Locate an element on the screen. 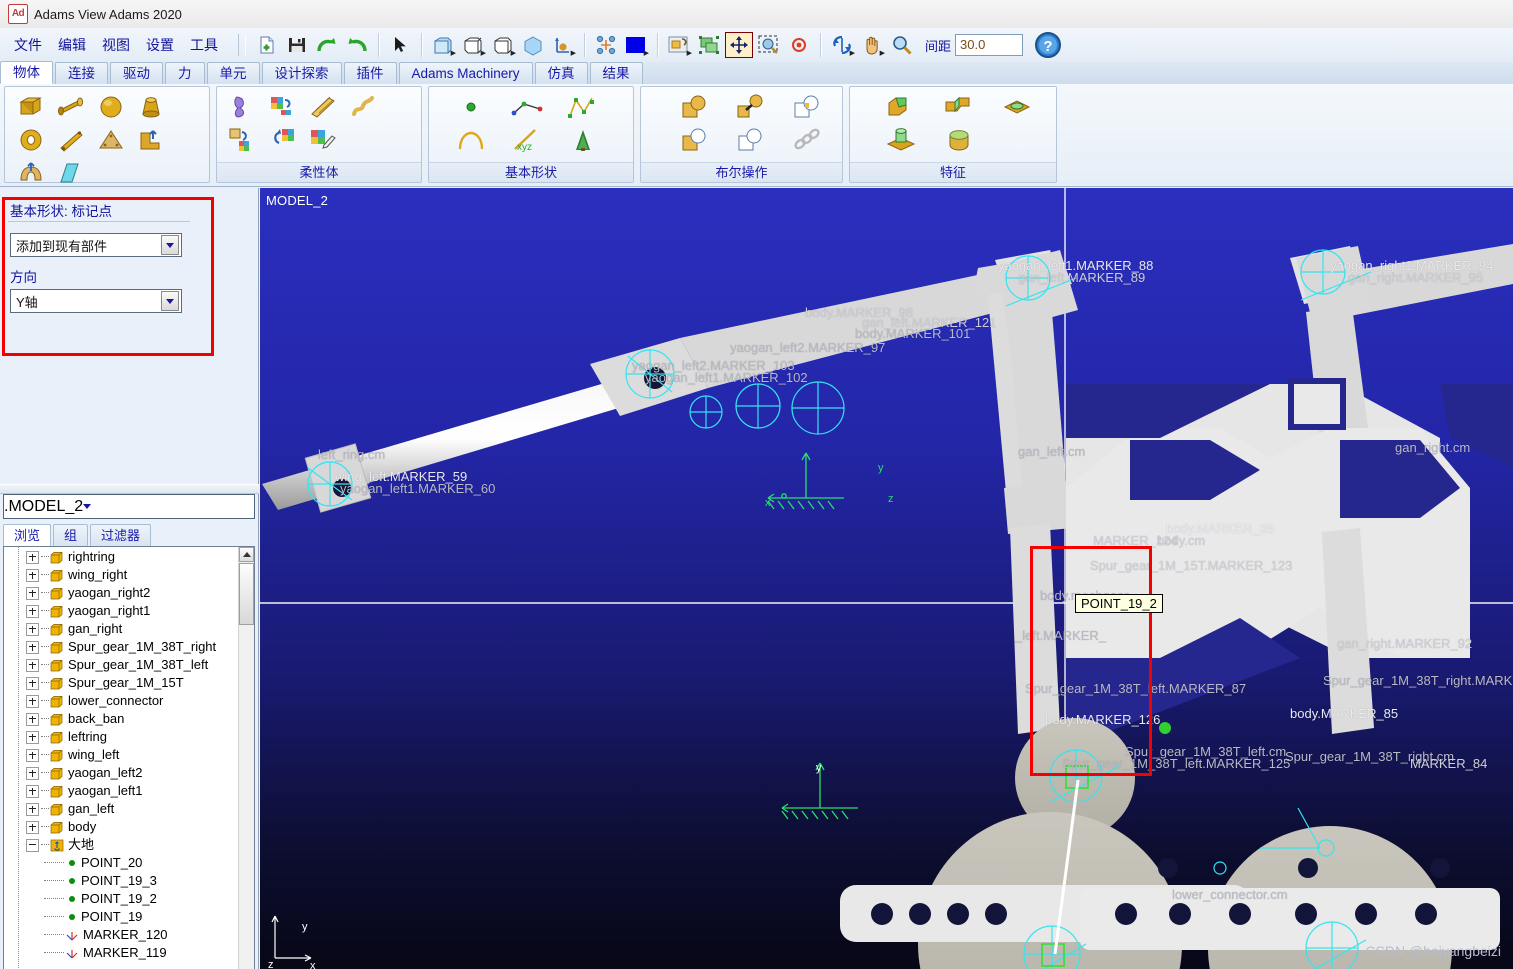  redo-button is located at coordinates (327, 45).